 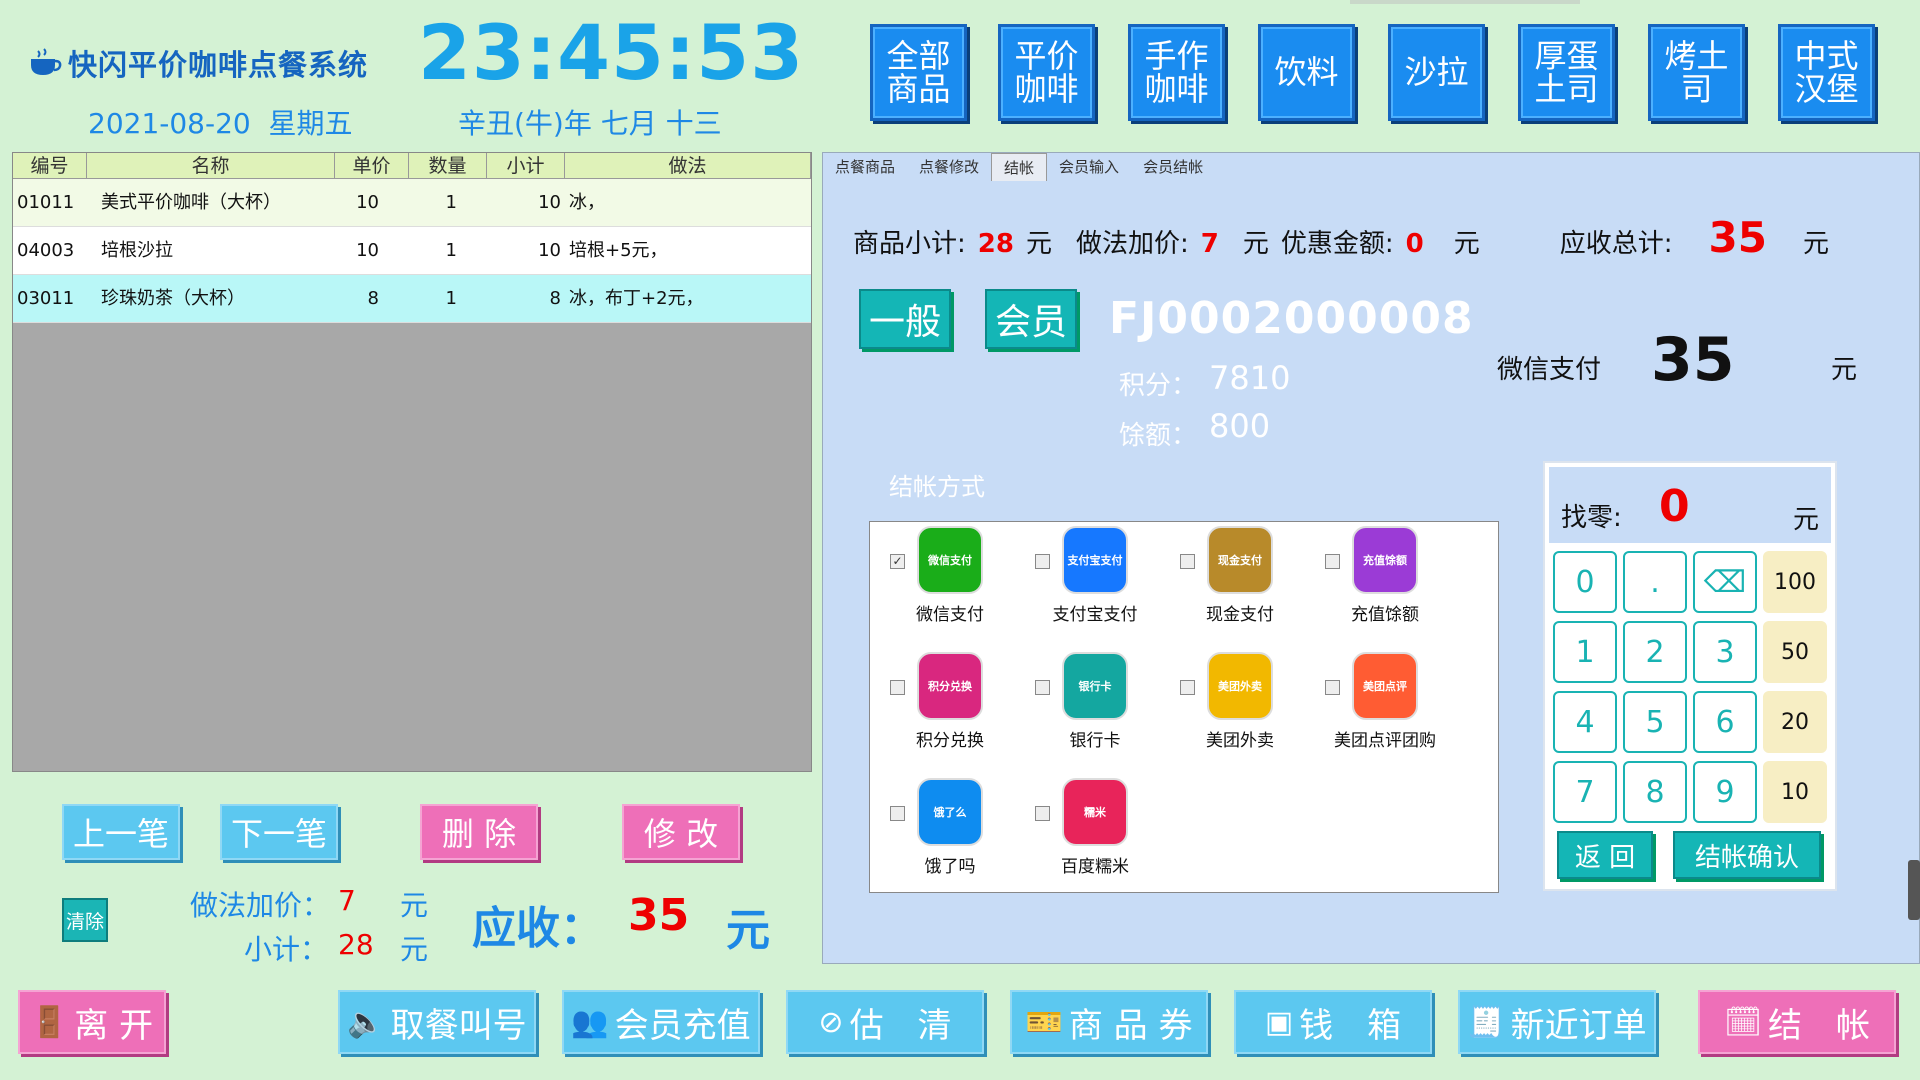 I want to click on next-order-button: 下一笔, so click(x=279, y=832).